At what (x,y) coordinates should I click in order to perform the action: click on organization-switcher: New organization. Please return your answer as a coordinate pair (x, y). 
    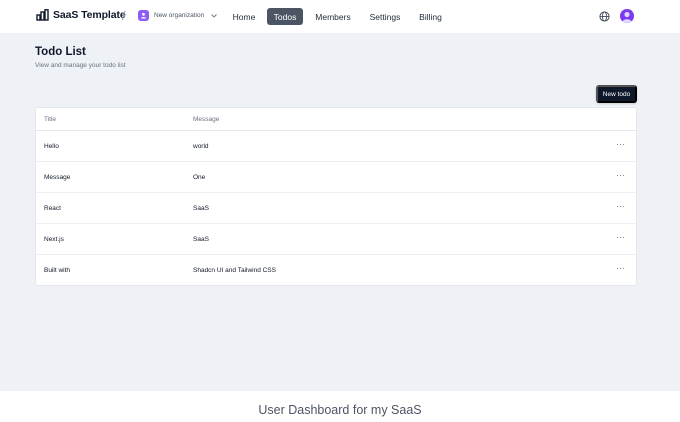
    Looking at the image, I should click on (178, 15).